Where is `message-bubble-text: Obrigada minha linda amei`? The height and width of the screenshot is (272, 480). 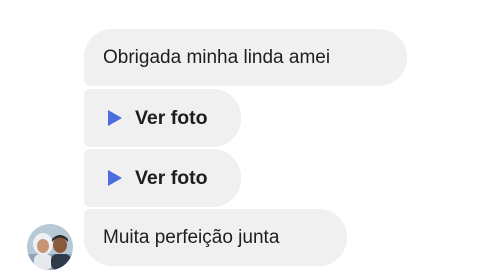
message-bubble-text: Obrigada minha linda amei is located at coordinates (245, 57).